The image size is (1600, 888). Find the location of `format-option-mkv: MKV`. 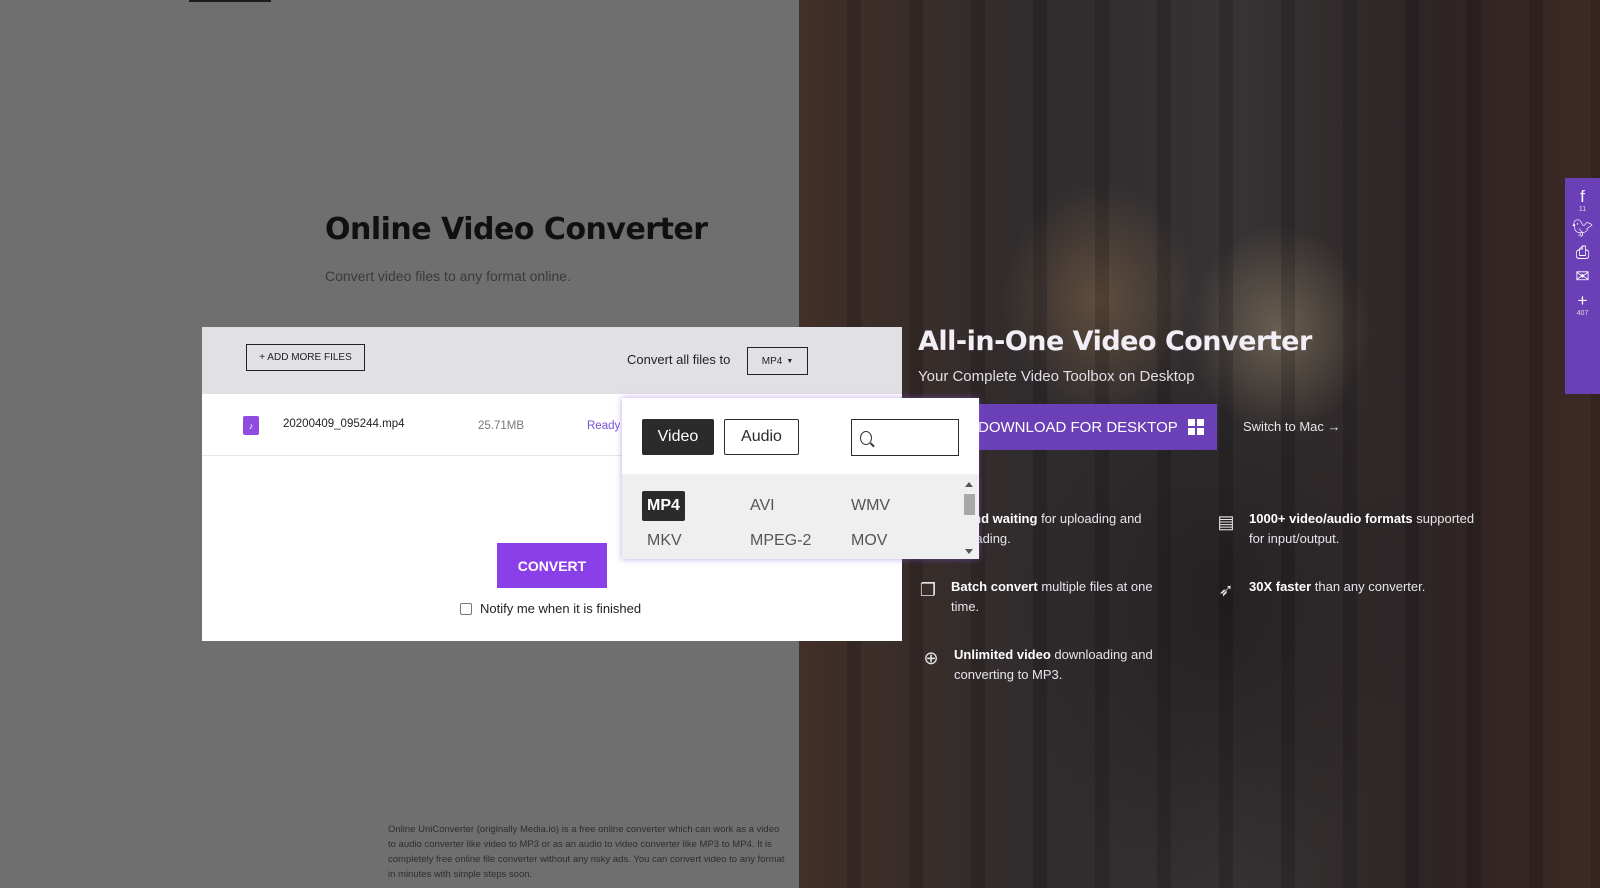

format-option-mkv: MKV is located at coordinates (664, 541).